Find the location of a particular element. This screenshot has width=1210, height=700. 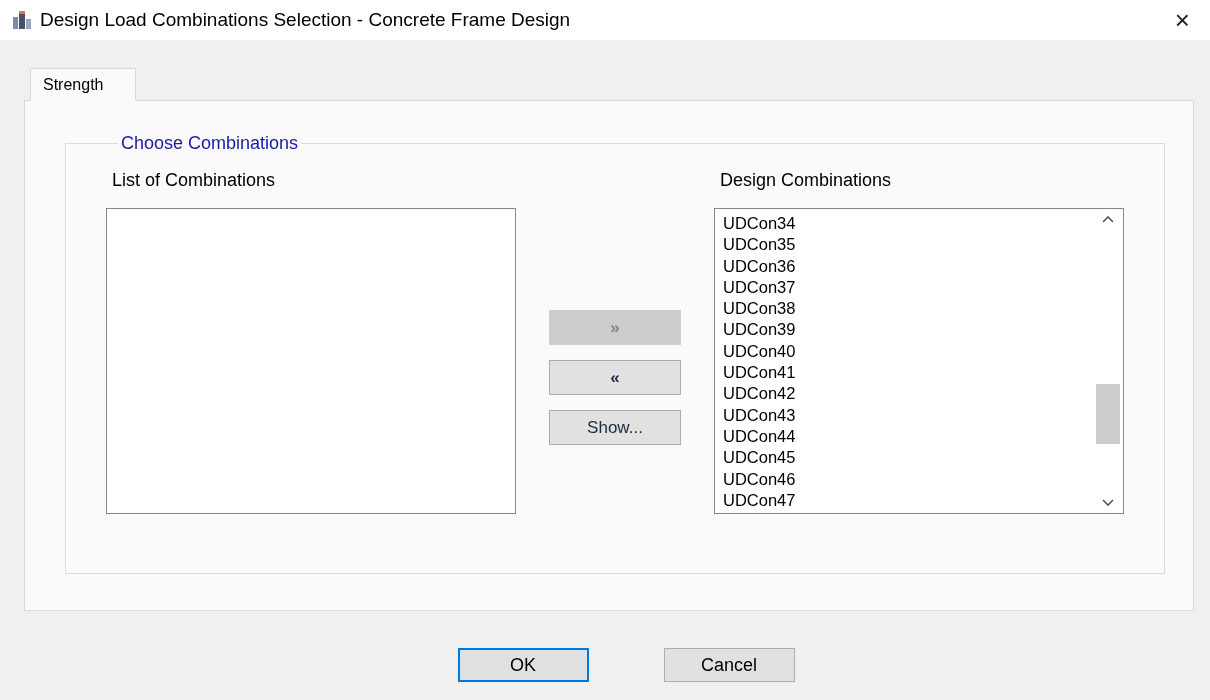

cancel-button: Cancel is located at coordinates (729, 665).